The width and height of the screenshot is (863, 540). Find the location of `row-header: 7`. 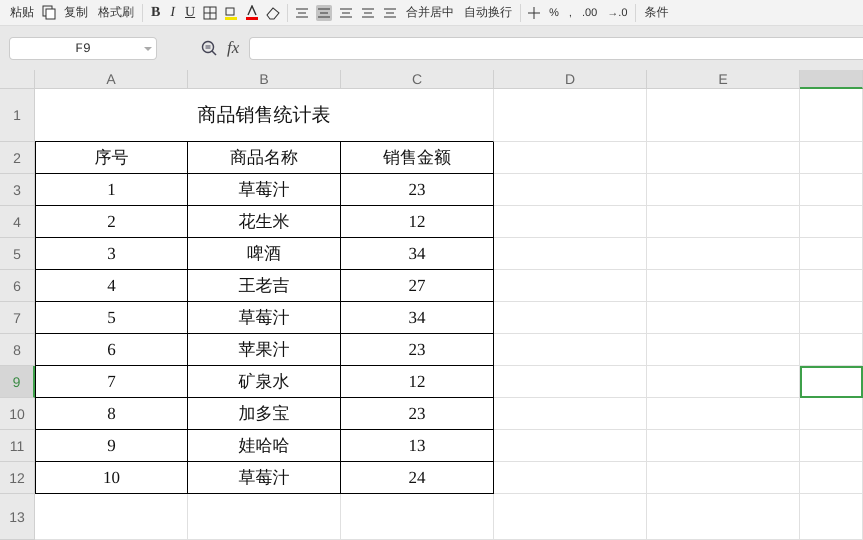

row-header: 7 is located at coordinates (17, 318).